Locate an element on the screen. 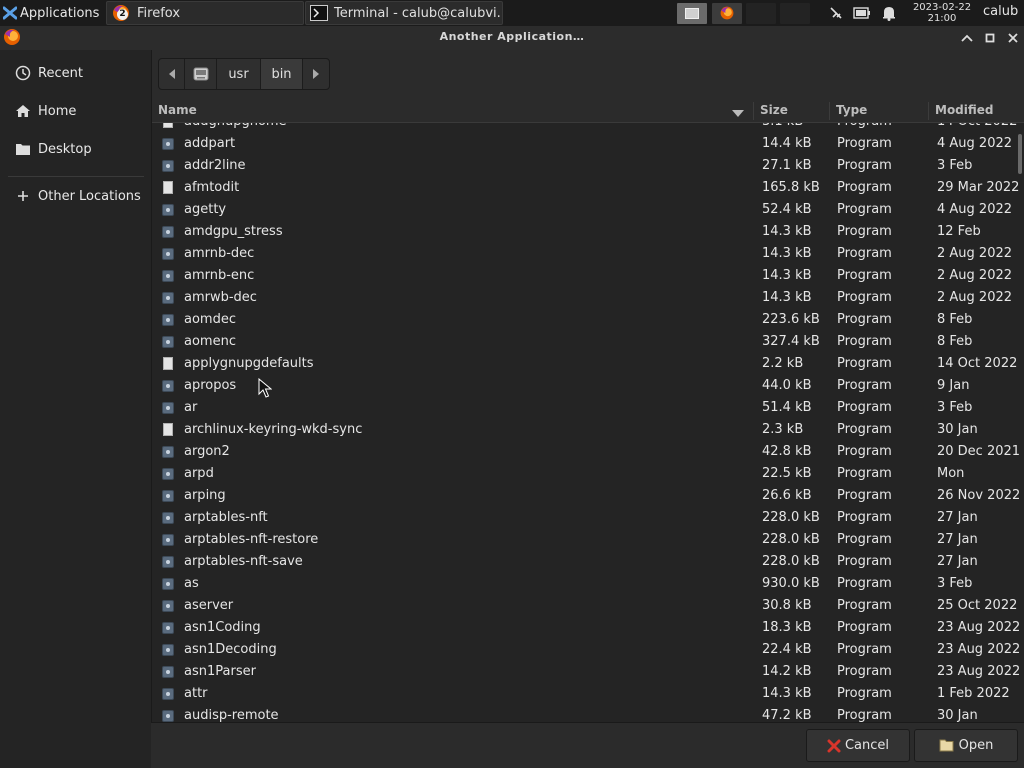  path-back-button is located at coordinates (172, 74).